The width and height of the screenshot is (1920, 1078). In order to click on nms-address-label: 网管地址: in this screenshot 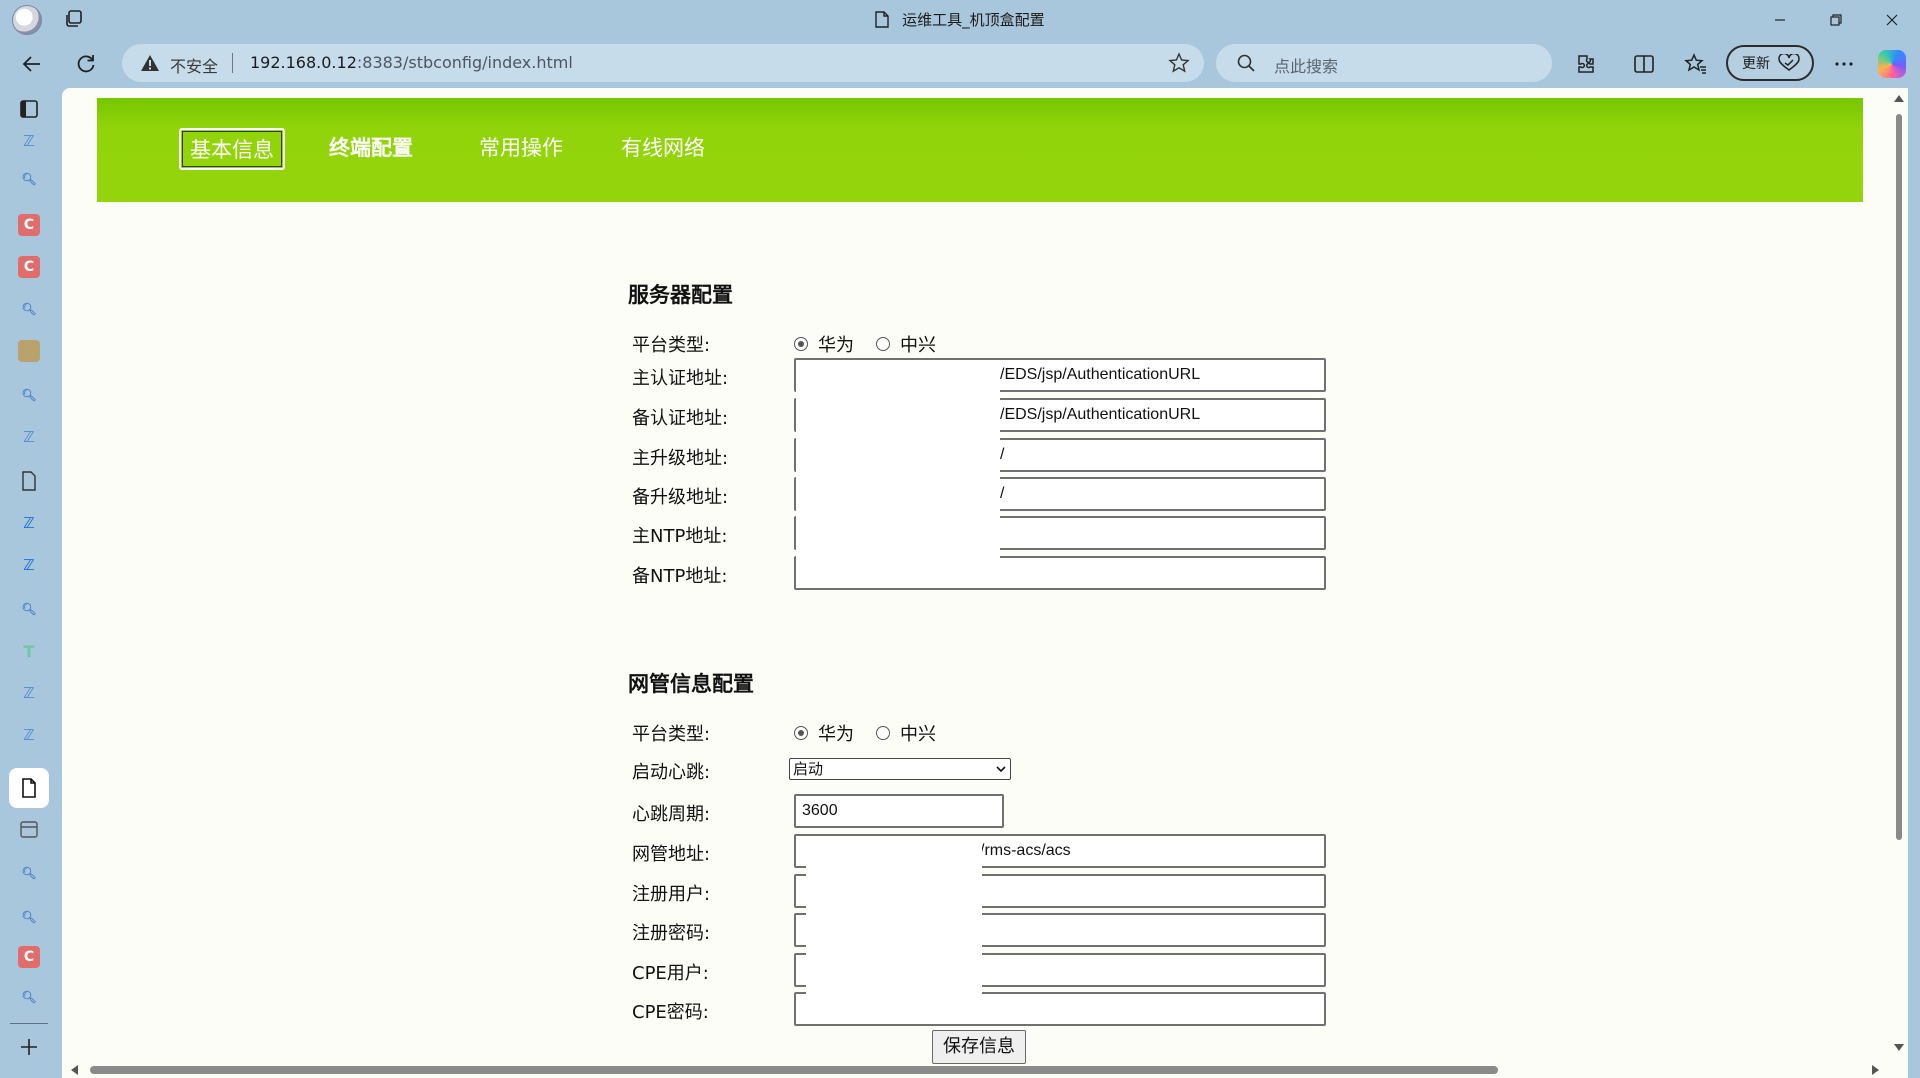, I will do `click(671, 854)`.